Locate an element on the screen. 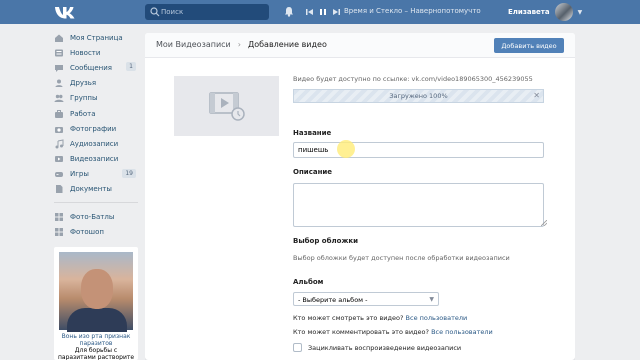 This screenshot has width=640, height=360. ad-image is located at coordinates (96, 292).